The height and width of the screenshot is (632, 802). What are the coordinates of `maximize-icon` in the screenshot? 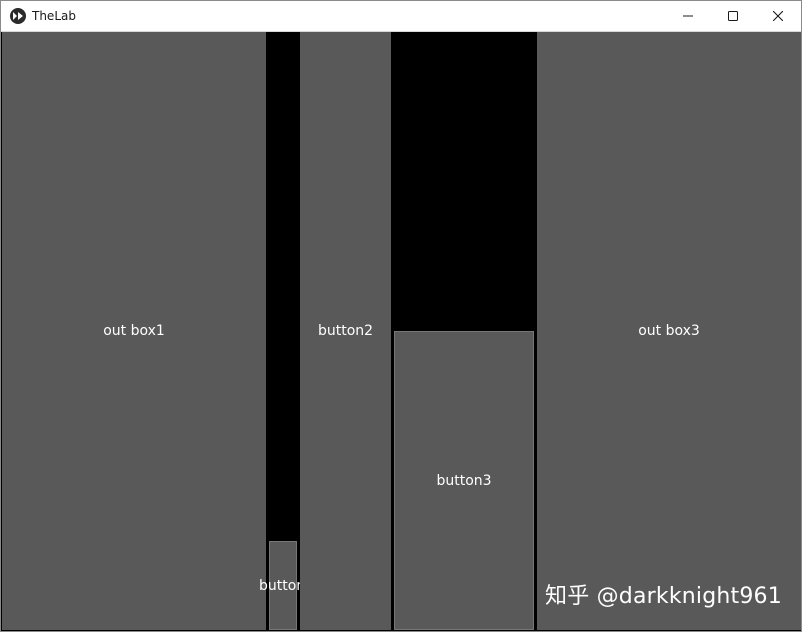 It's located at (733, 16).